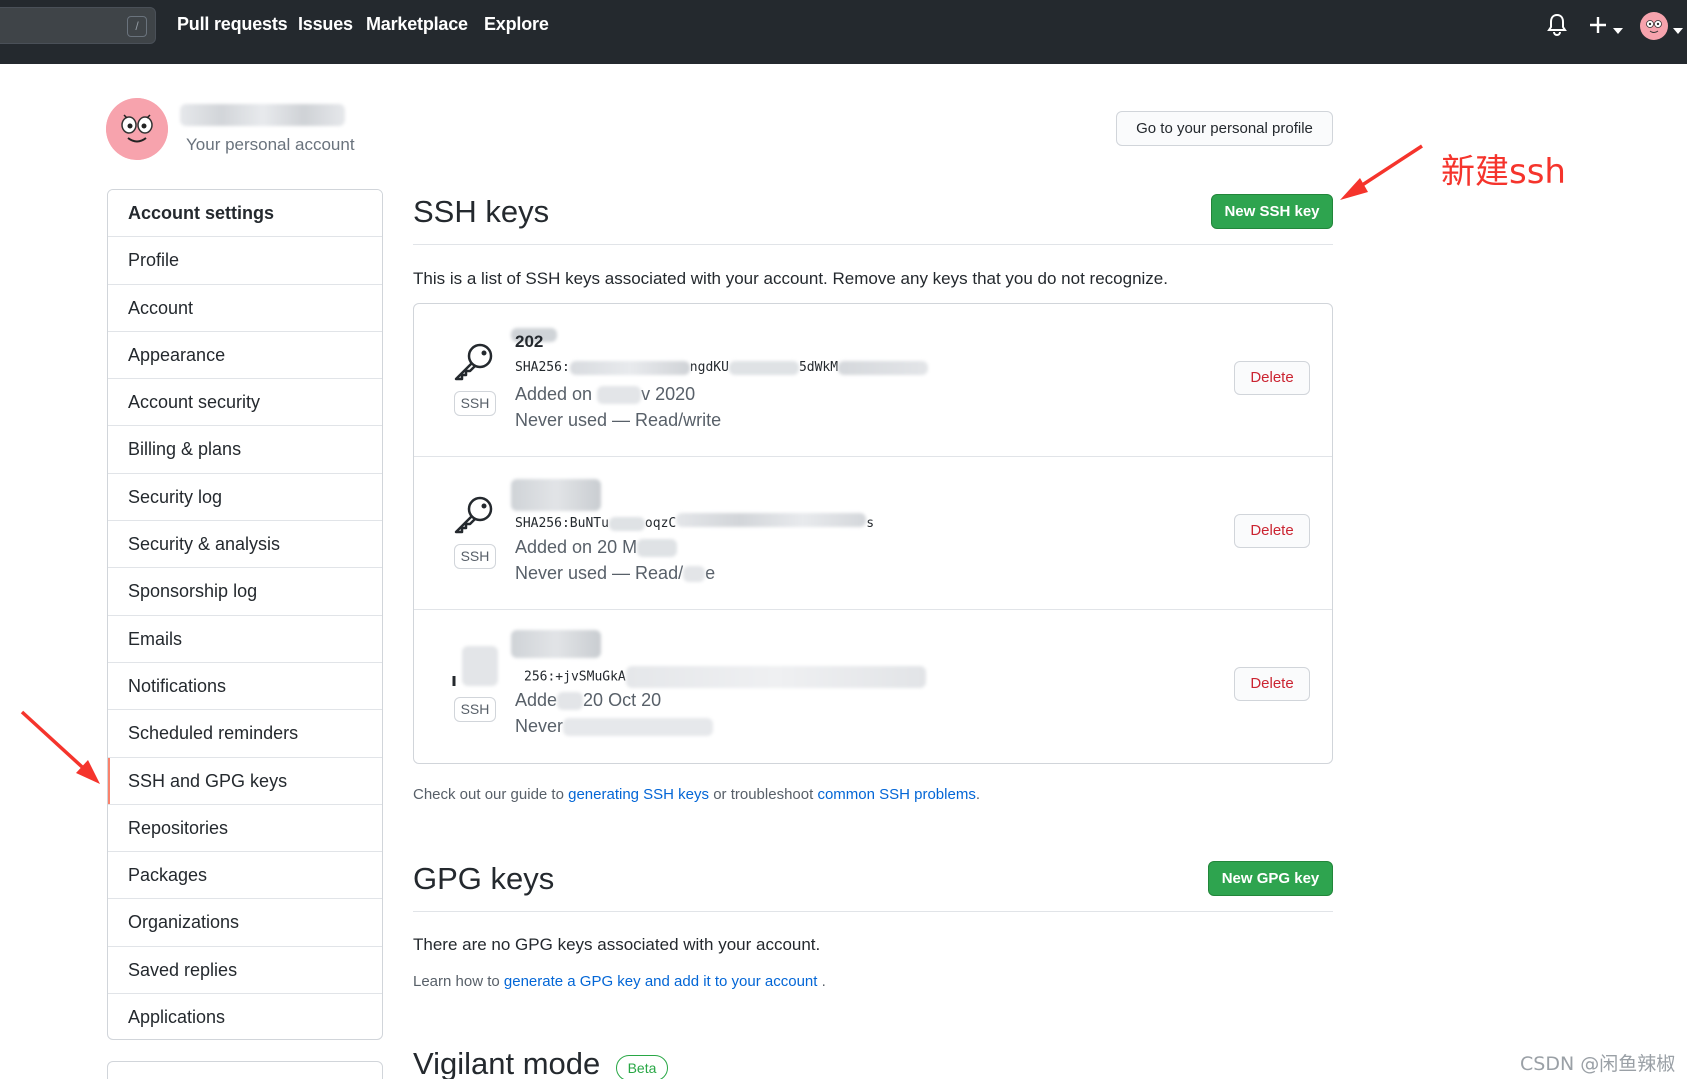 This screenshot has height=1079, width=1687. I want to click on watermark: CSDN @闲鱼辣椒, so click(1598, 1064).